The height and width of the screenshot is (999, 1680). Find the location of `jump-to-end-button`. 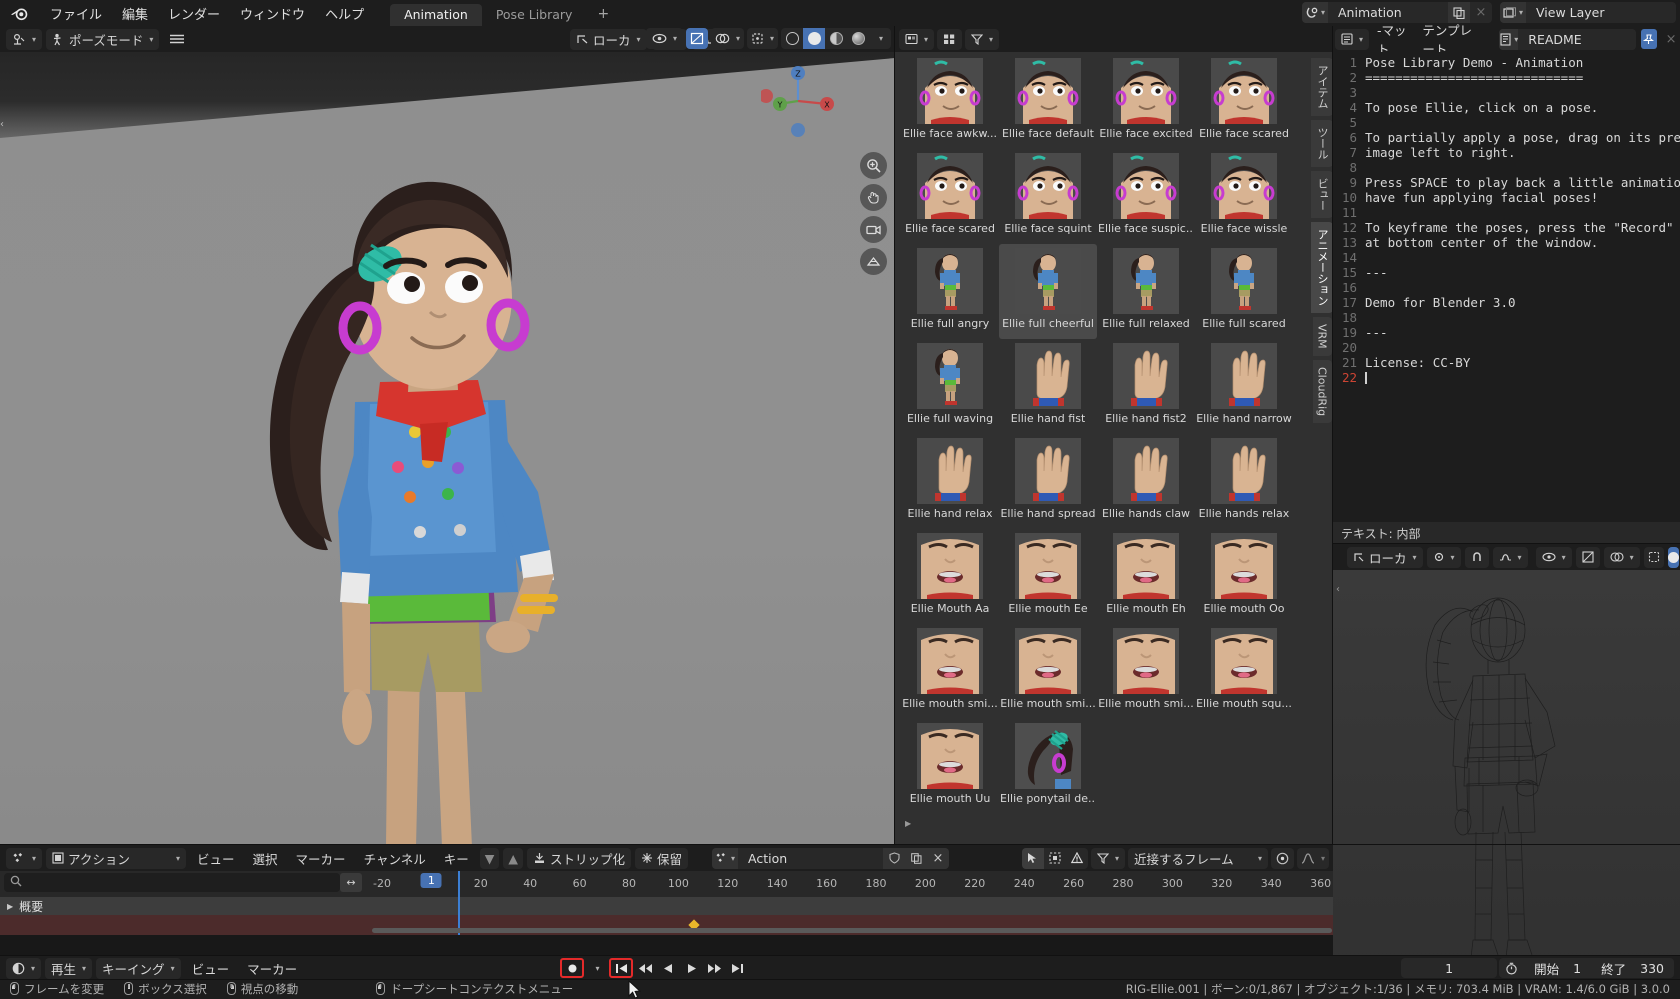

jump-to-end-button is located at coordinates (737, 968).